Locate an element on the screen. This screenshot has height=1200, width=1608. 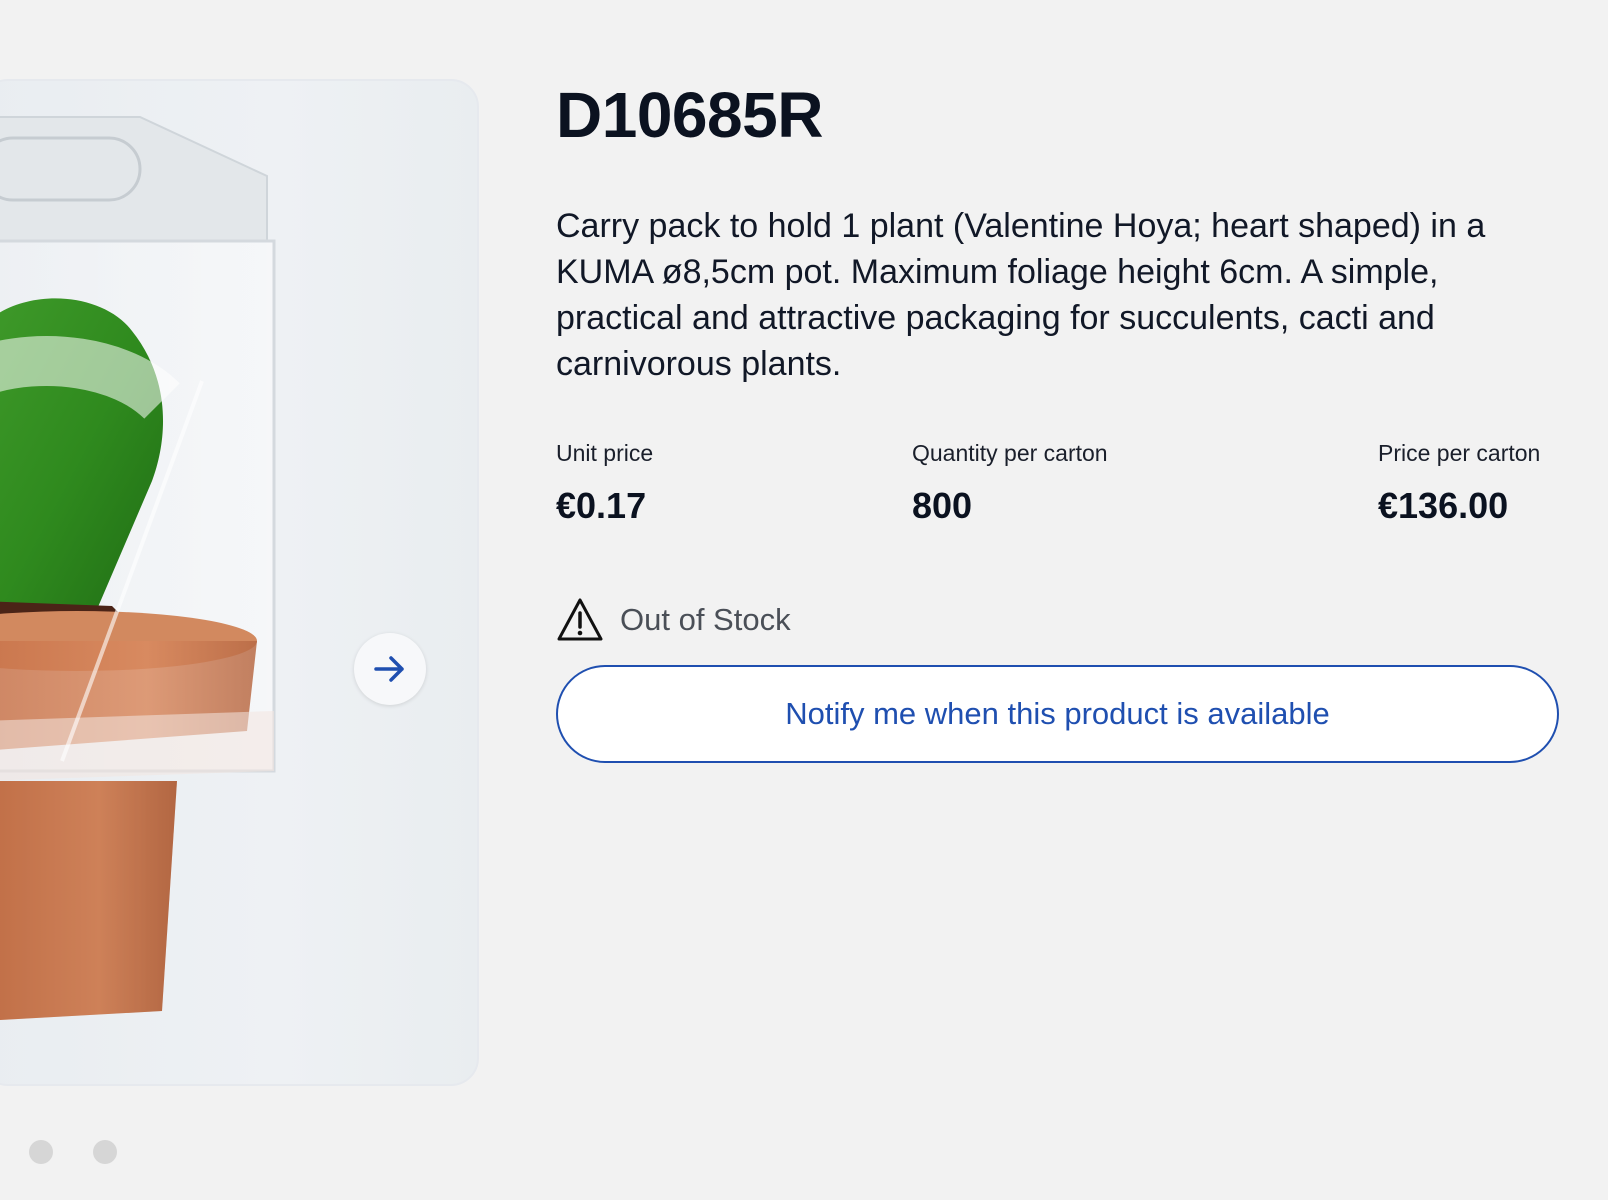
unit-price-block: Unit price €0.17 is located at coordinates (604, 483).